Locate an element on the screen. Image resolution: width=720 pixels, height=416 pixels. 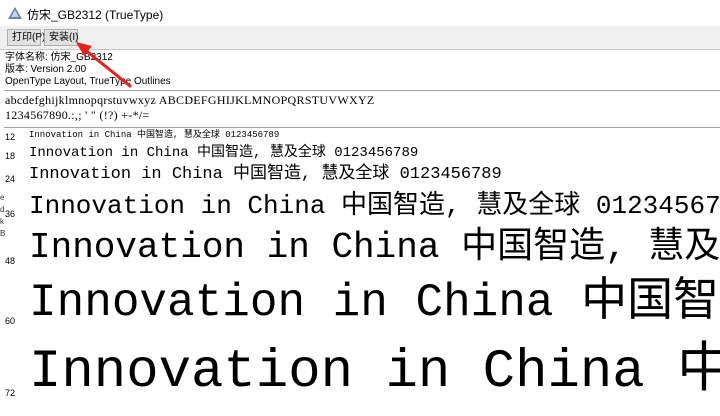
size-label: 72 is located at coordinates (10, 393).